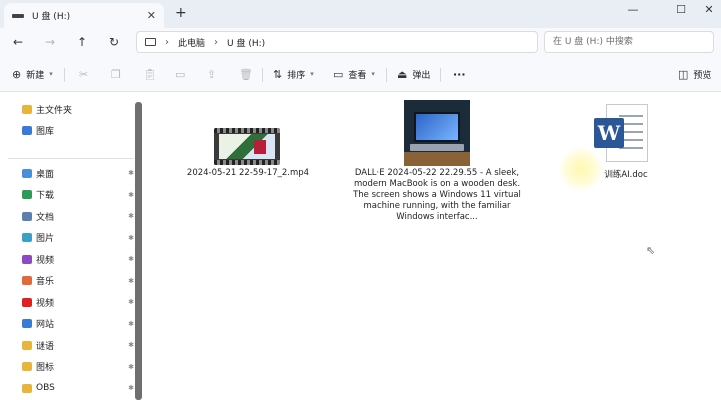 The height and width of the screenshot is (400, 721). I want to click on sidebar-item-icons-folder: 图标 ✱, so click(78, 367).